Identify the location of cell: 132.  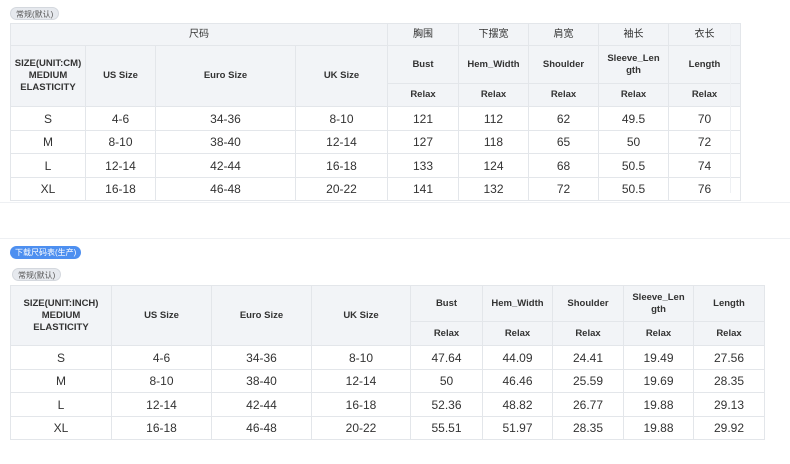
(493, 189).